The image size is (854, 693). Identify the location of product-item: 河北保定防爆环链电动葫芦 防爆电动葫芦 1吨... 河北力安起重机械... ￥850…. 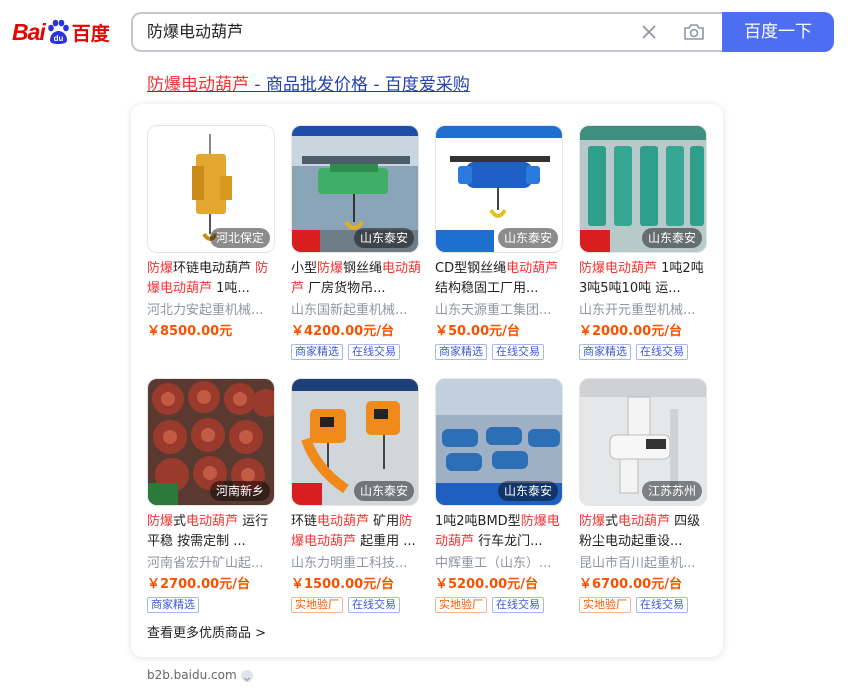
(212, 245).